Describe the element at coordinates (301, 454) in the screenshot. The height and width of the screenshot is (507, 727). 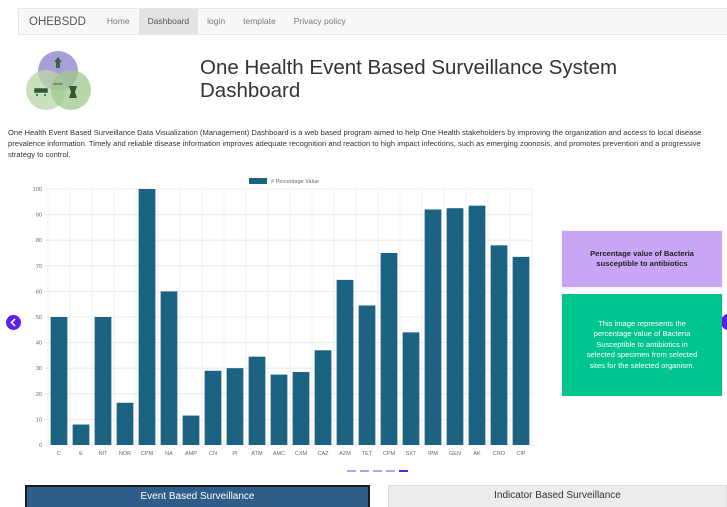
I see `x-tick-label: CXM` at that location.